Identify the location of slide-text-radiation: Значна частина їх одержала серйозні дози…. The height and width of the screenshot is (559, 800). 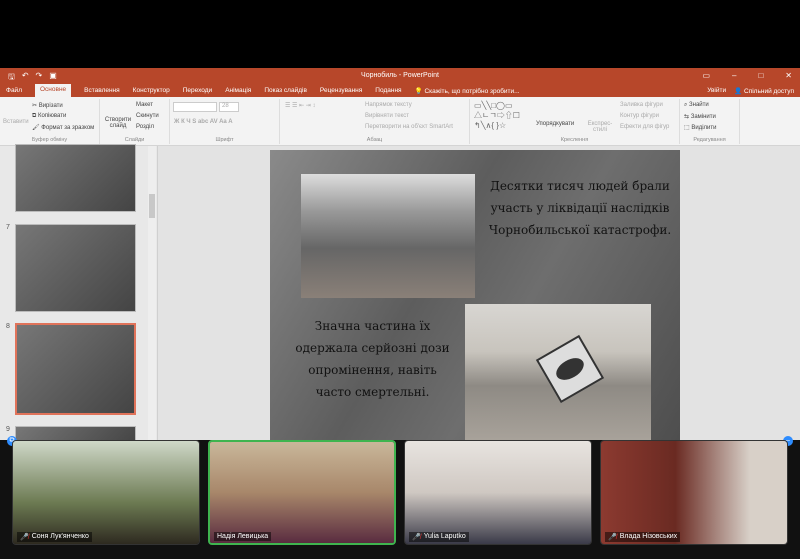
(372, 359).